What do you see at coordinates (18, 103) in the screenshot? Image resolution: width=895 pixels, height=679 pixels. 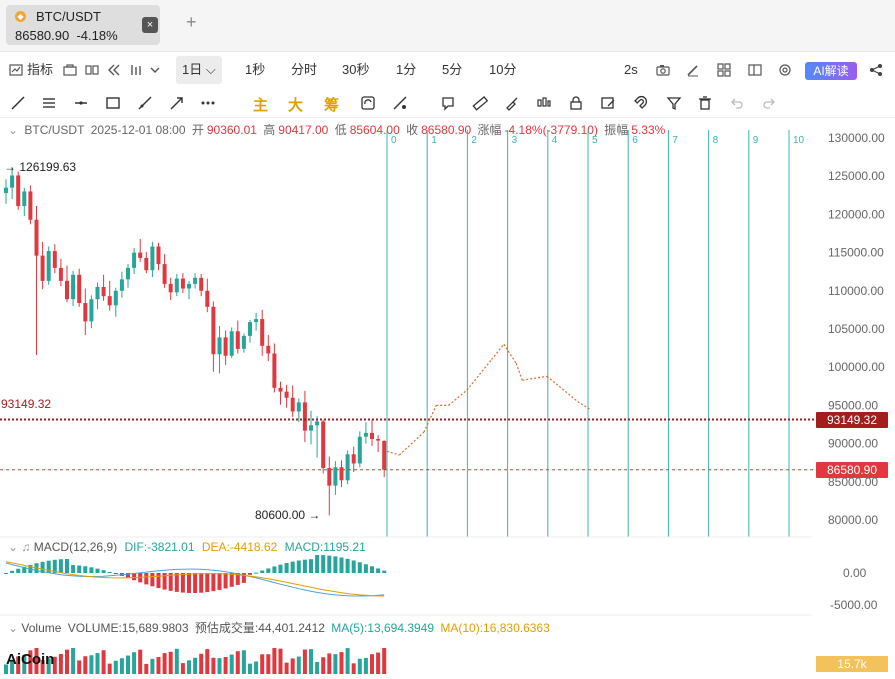 I see `trendline-icon` at bounding box center [18, 103].